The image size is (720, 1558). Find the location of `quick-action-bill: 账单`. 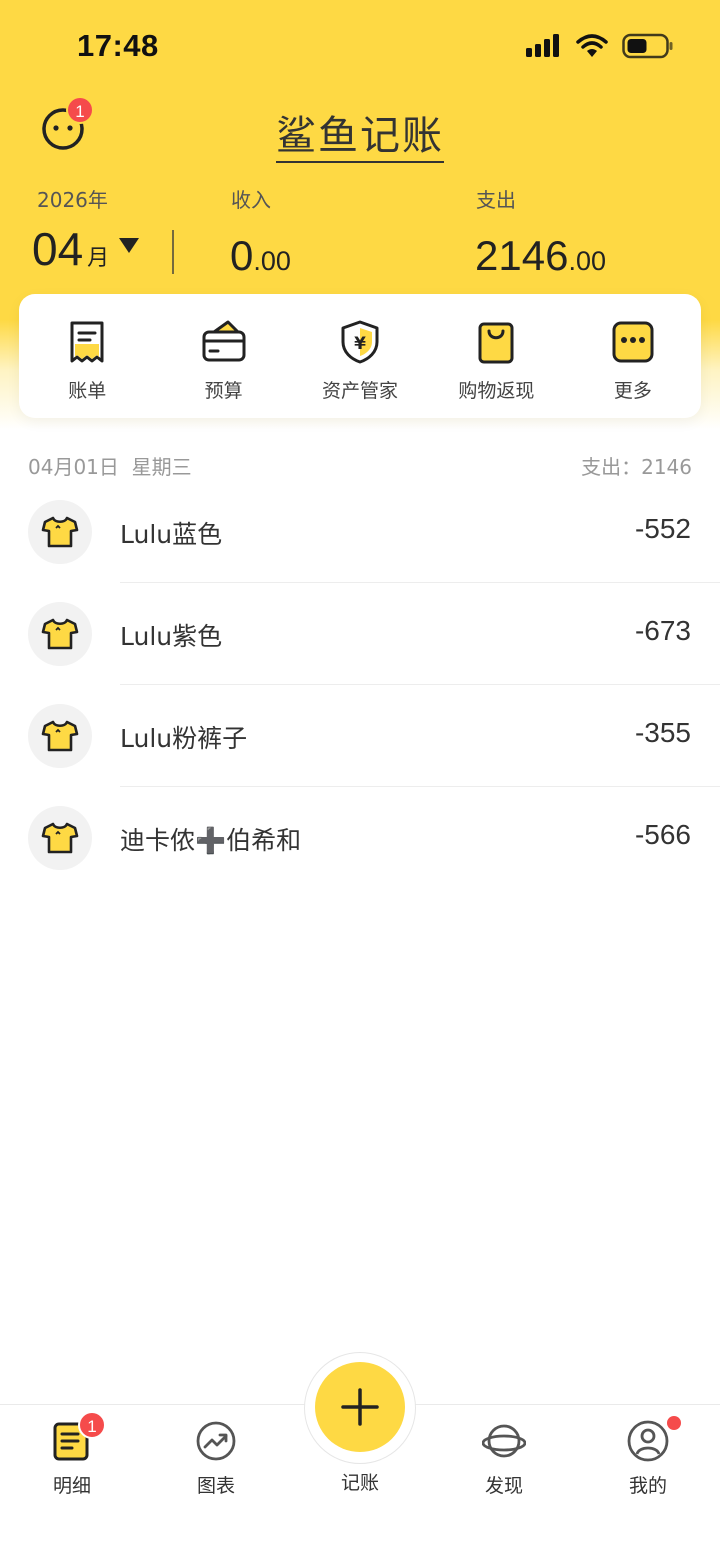

quick-action-bill: 账单 is located at coordinates (87, 356).